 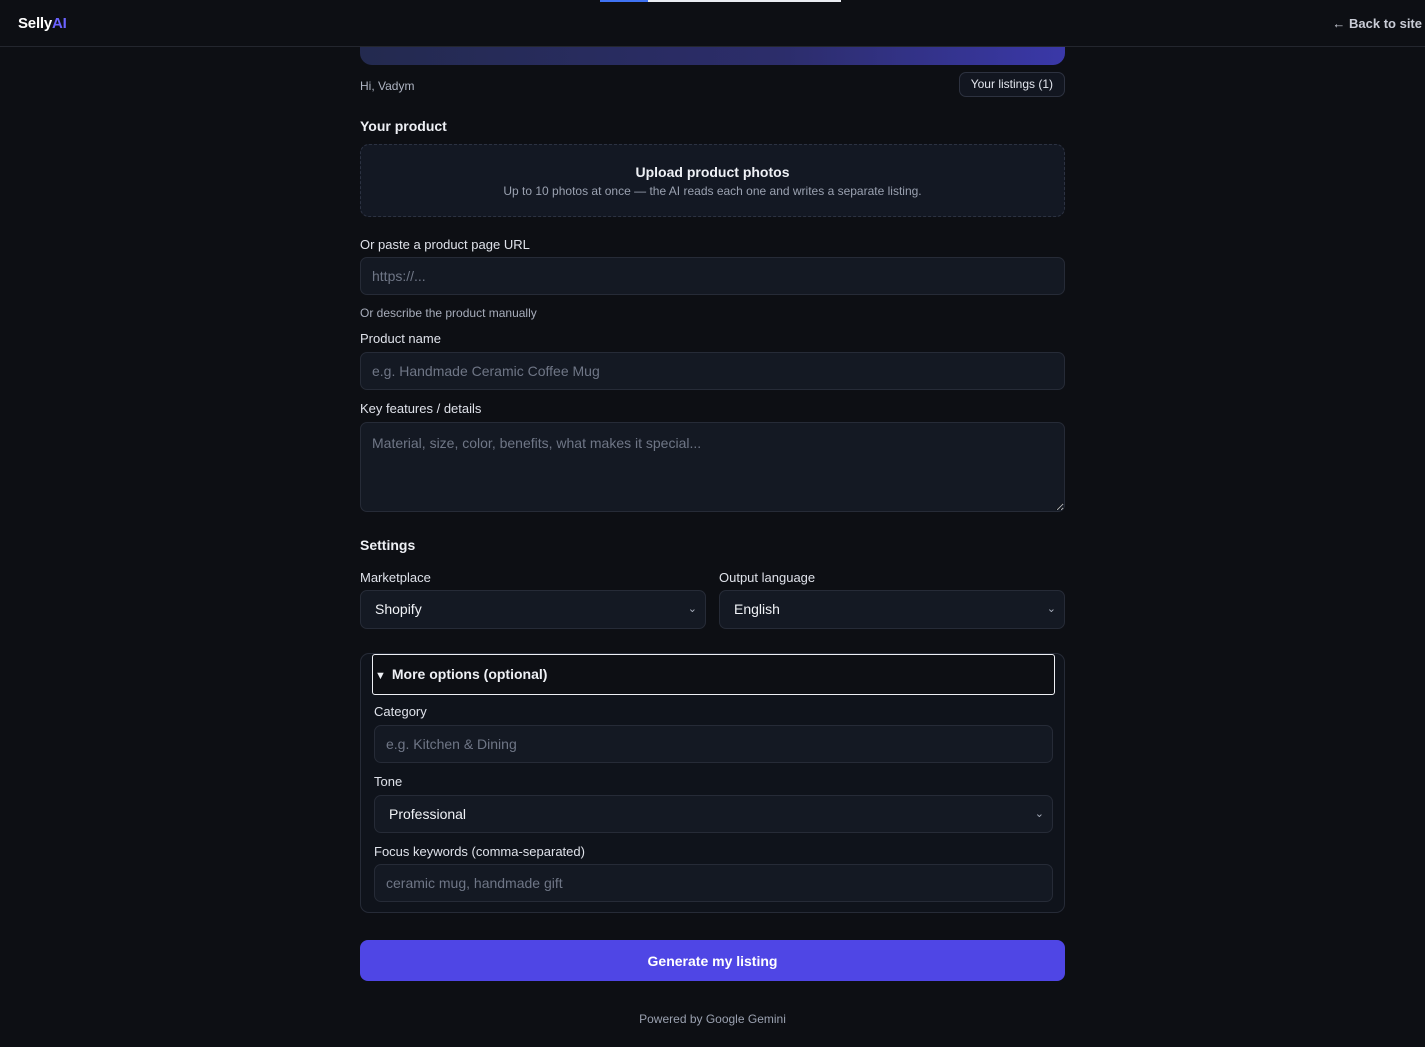 I want to click on marketplace-selected-value: Shopify, so click(x=398, y=609).